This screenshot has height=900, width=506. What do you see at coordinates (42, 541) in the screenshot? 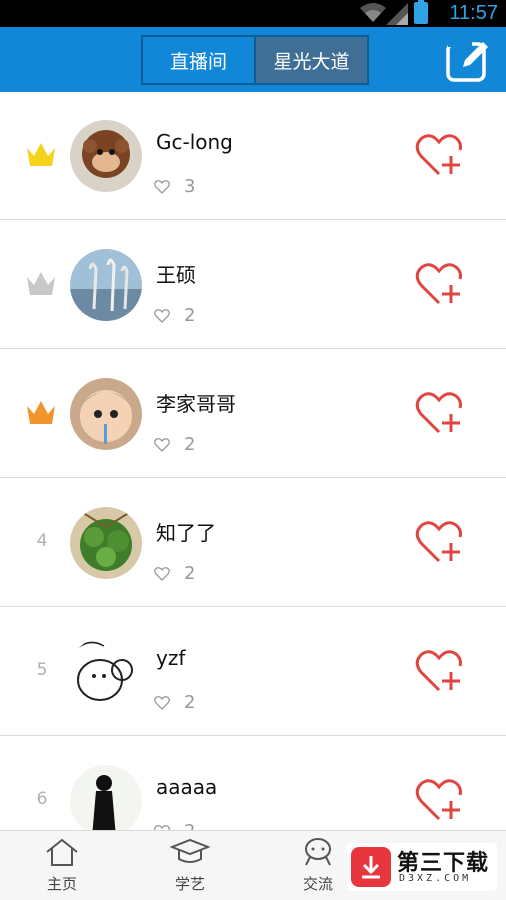
I see `rank-number: 4` at bounding box center [42, 541].